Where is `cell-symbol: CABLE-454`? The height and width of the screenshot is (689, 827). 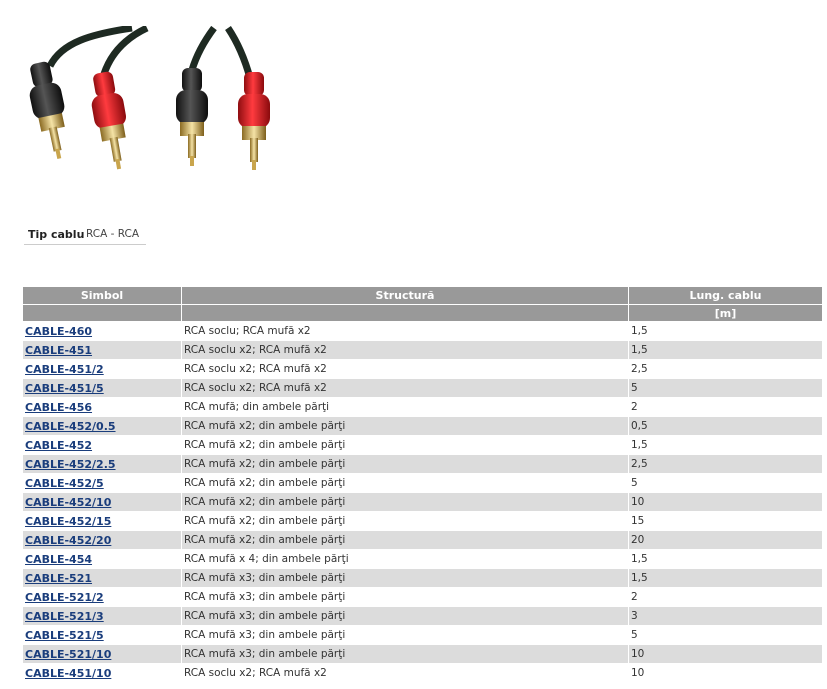 cell-symbol: CABLE-454 is located at coordinates (102, 559).